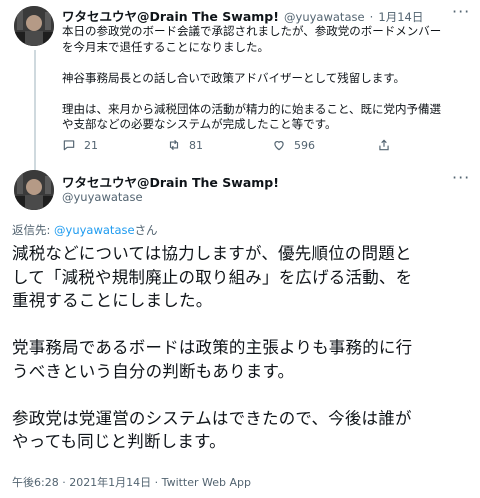 The height and width of the screenshot is (498, 480). Describe the element at coordinates (35, 111) in the screenshot. I see `thread-line` at that location.